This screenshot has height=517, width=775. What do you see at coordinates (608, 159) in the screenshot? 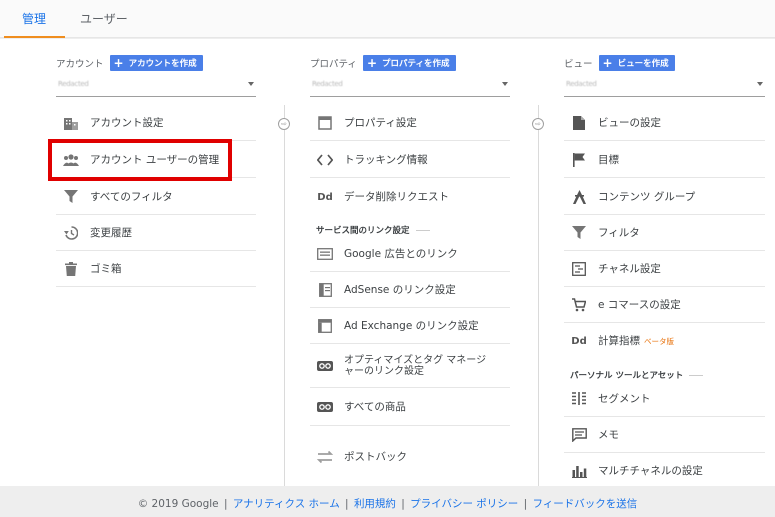
I see `goals-label: 目標` at bounding box center [608, 159].